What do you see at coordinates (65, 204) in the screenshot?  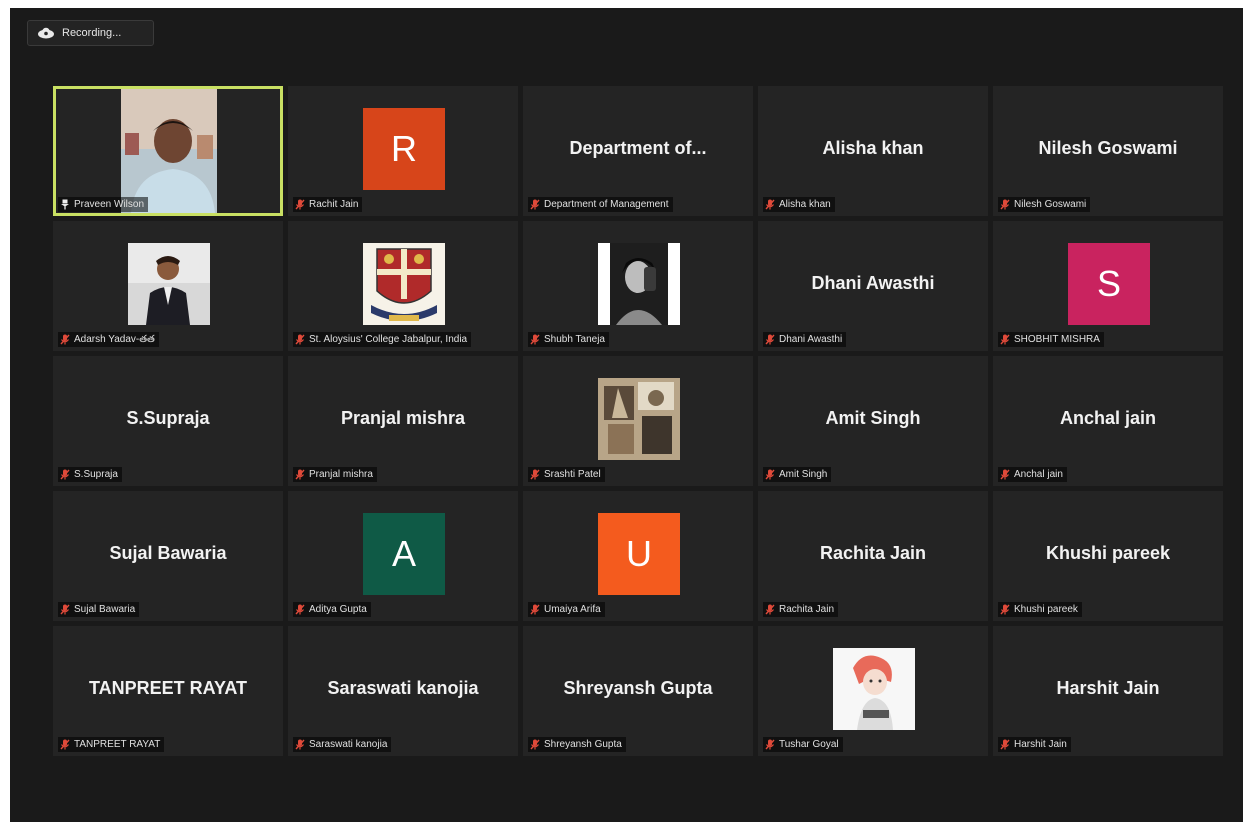 I see `pin-icon` at bounding box center [65, 204].